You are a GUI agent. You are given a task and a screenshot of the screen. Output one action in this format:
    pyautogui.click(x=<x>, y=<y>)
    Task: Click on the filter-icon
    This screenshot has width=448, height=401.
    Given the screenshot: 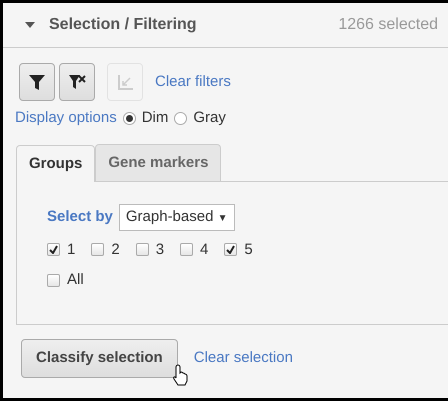 What is the action you would take?
    pyautogui.click(x=37, y=82)
    